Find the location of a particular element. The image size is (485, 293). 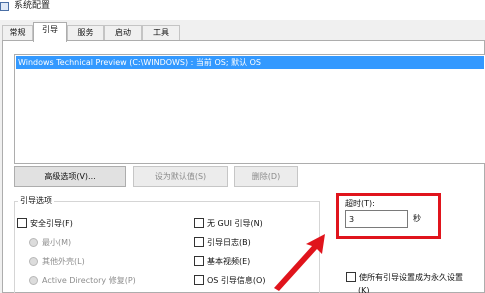

tab-boot: 引导 is located at coordinates (50, 32).